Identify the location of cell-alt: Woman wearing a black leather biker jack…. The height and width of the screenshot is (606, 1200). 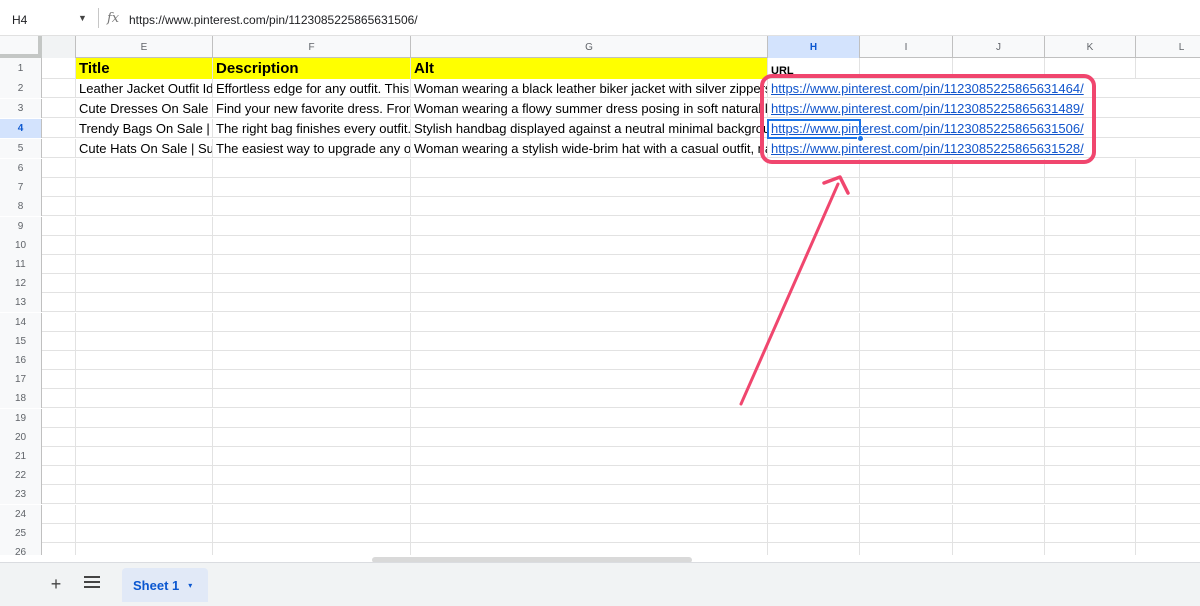
(589, 88).